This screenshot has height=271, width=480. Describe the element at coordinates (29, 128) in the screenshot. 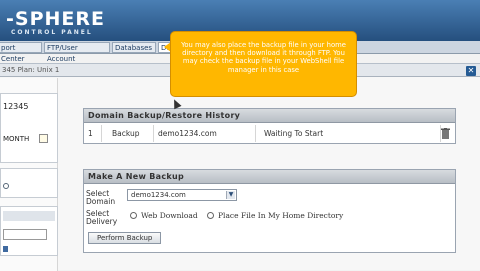

I see `account-summary: 12345 MONTH` at that location.